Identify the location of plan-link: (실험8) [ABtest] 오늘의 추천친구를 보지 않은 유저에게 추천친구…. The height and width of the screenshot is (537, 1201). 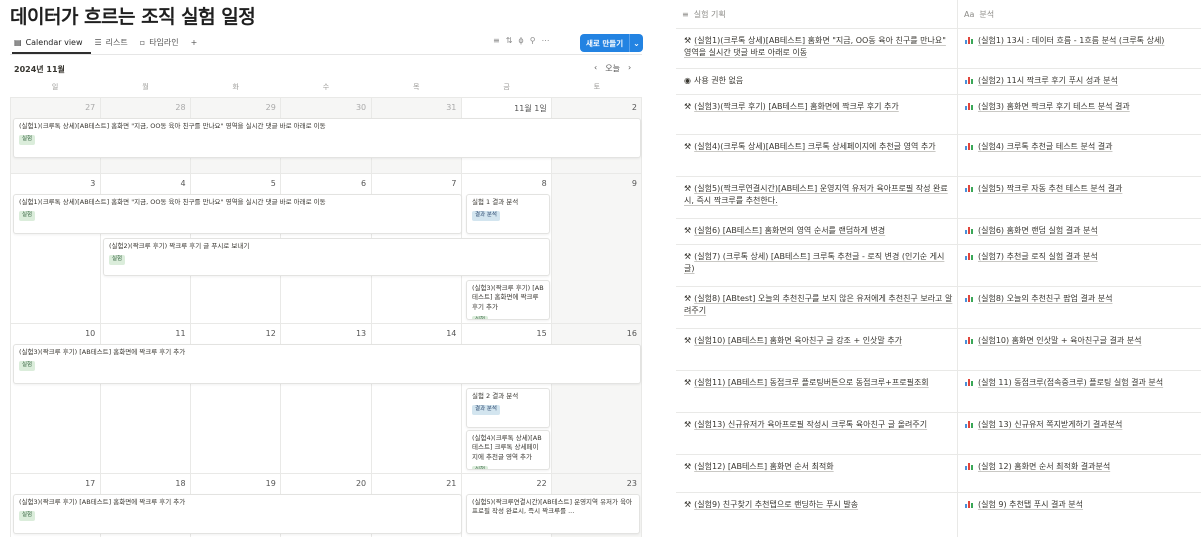
(818, 304).